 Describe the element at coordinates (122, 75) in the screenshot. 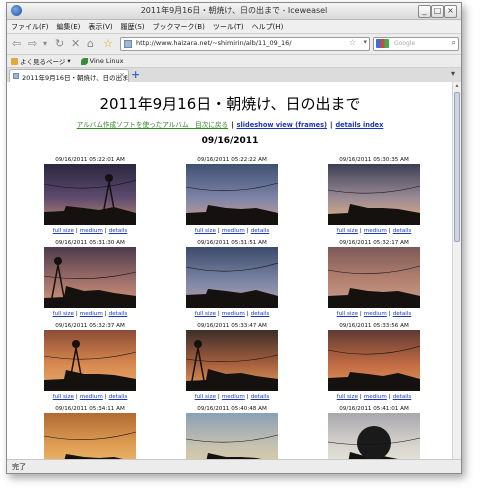

I see `tab-close-icon: ×` at that location.